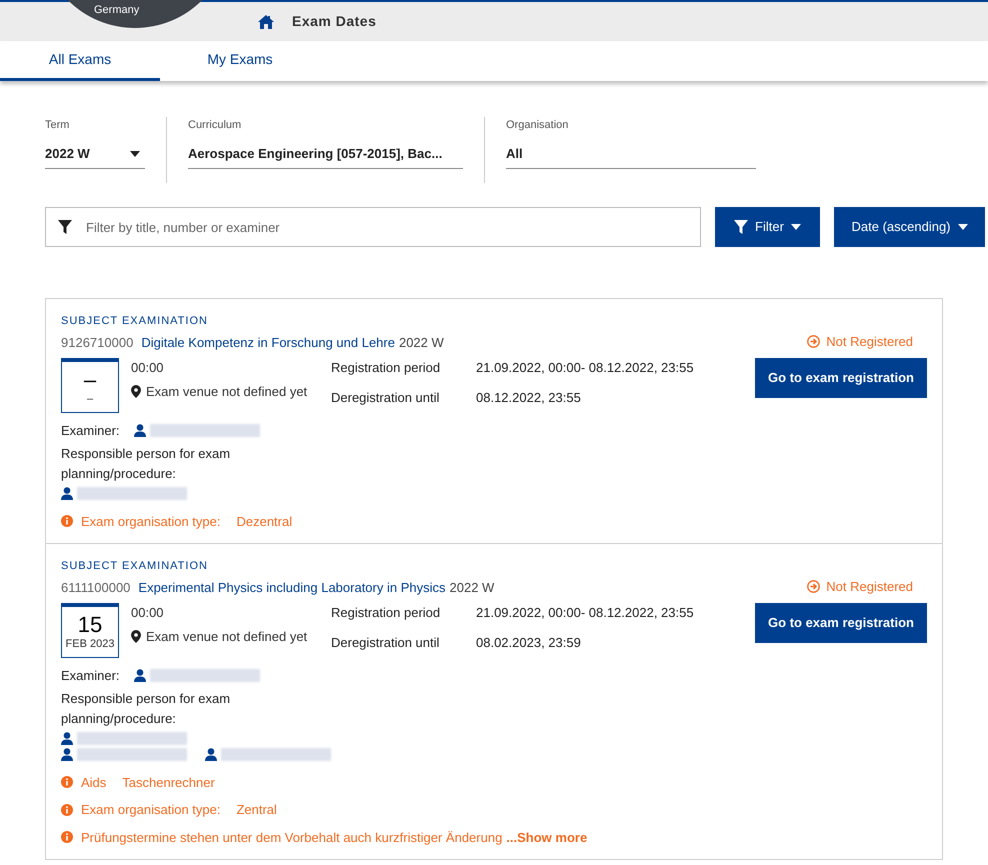 This screenshot has height=865, width=988. What do you see at coordinates (95, 154) in the screenshot?
I see `term-dropdown: 2022 W` at bounding box center [95, 154].